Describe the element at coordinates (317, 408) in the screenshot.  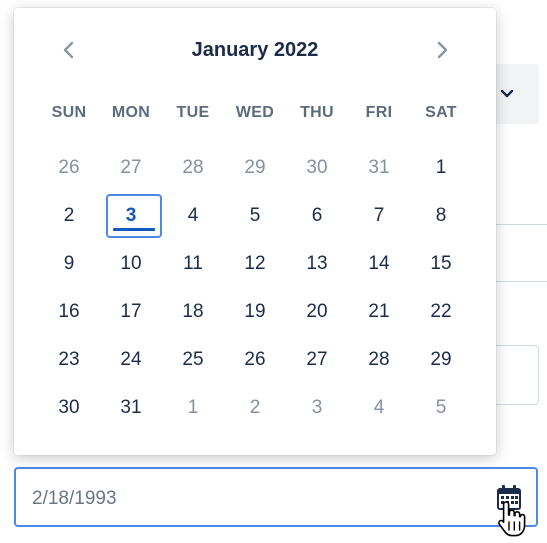
I see `day-cell-outside-month: 3` at that location.